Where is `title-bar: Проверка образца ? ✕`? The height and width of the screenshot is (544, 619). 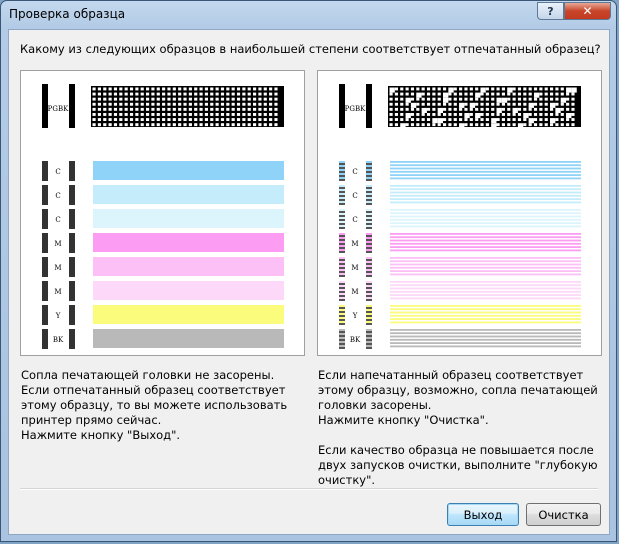
title-bar: Проверка образца ? ✕ is located at coordinates (308, 15).